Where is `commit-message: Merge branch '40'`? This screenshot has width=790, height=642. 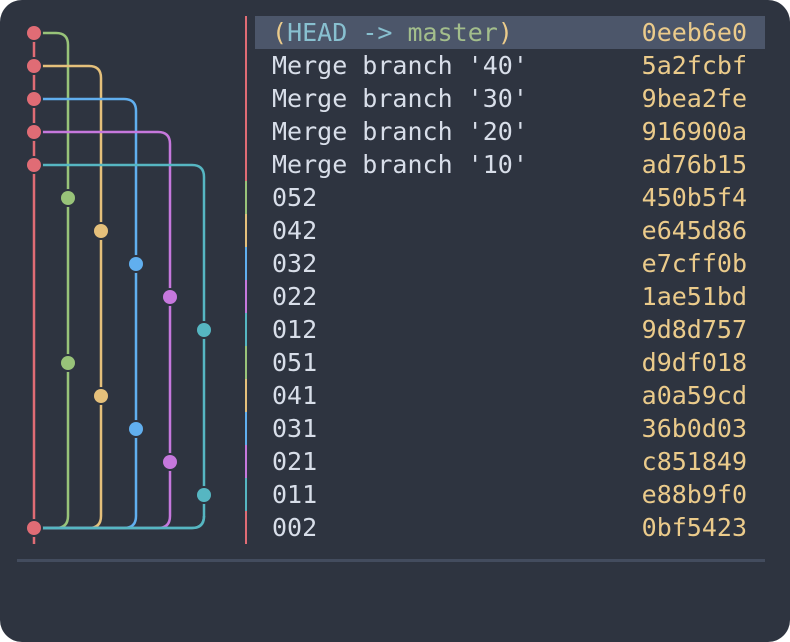 commit-message: Merge branch '40' is located at coordinates (400, 65).